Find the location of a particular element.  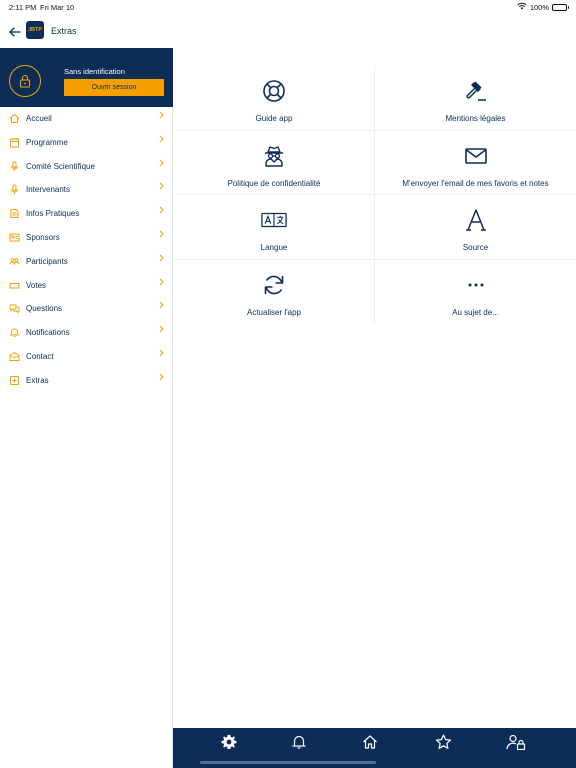

page-title: Extras is located at coordinates (64, 31).